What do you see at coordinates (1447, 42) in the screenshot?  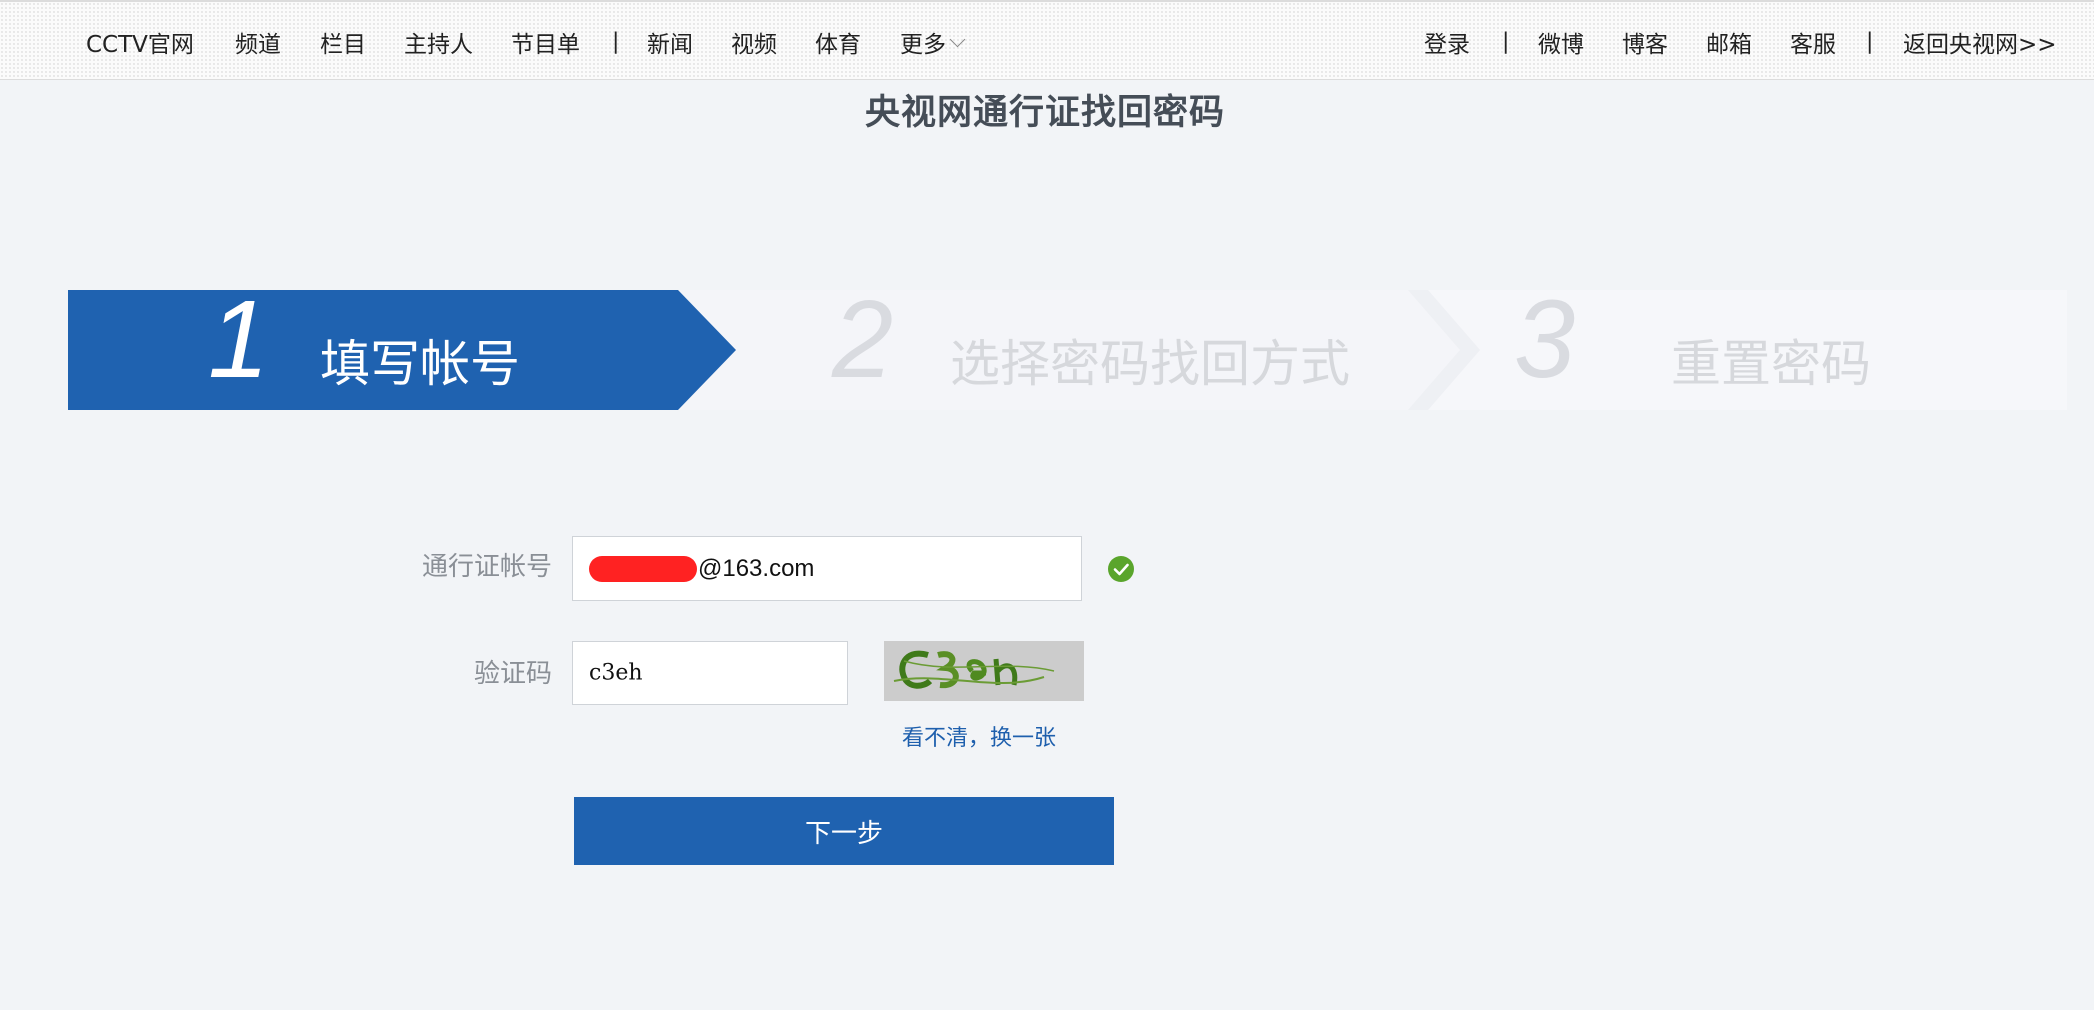 I see `nav-login: 登录` at bounding box center [1447, 42].